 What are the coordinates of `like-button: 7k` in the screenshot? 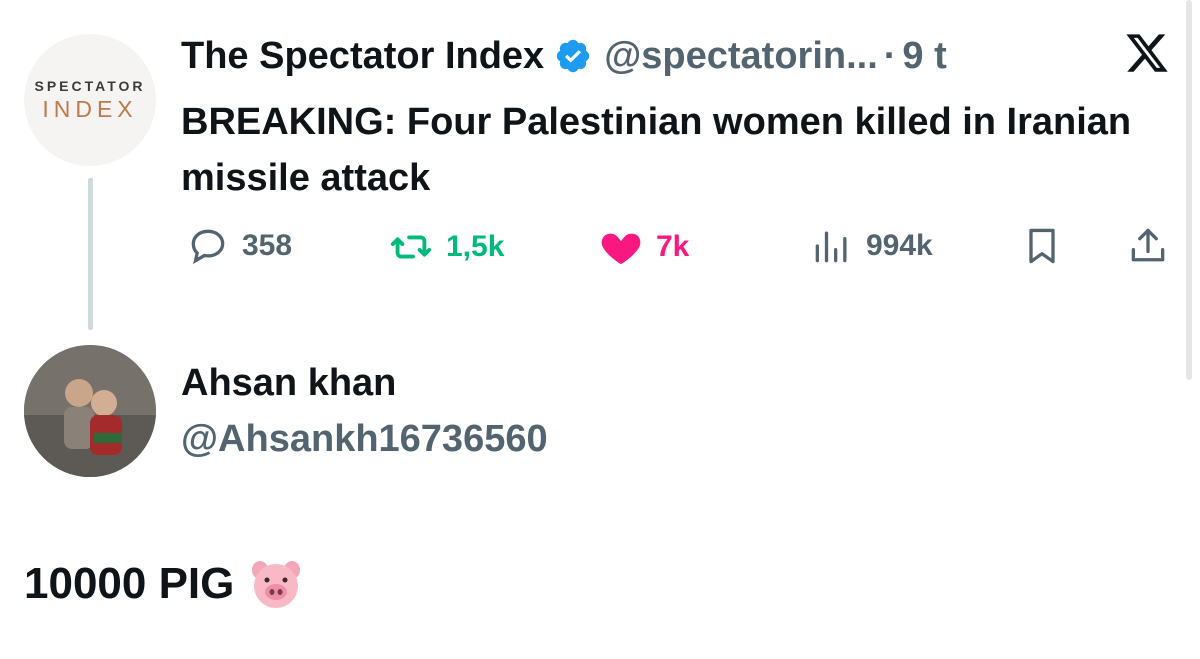 It's located at (643, 247).